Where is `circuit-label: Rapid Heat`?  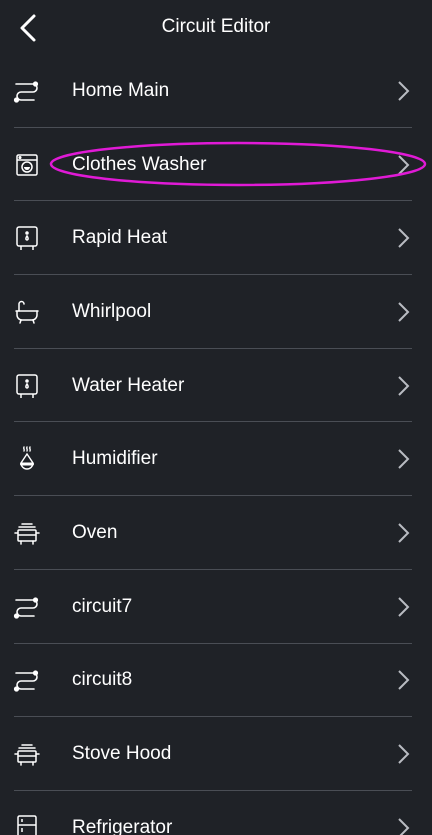 circuit-label: Rapid Heat is located at coordinates (120, 238).